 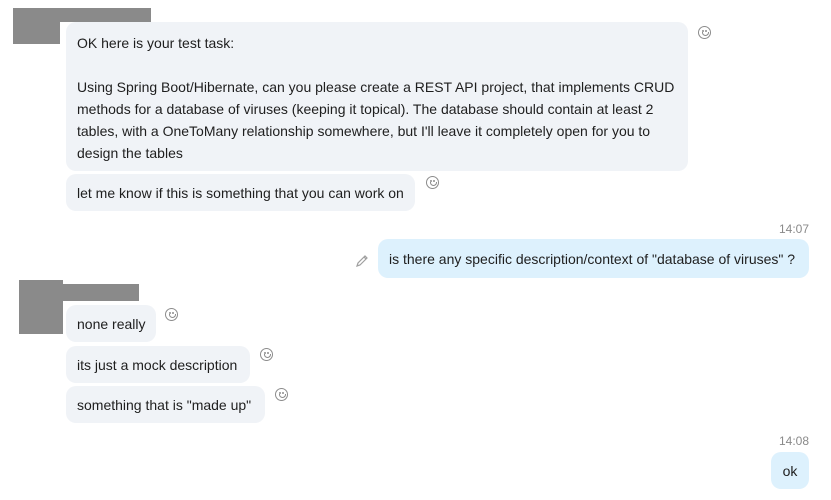 I want to click on message-text: ok, so click(x=790, y=471).